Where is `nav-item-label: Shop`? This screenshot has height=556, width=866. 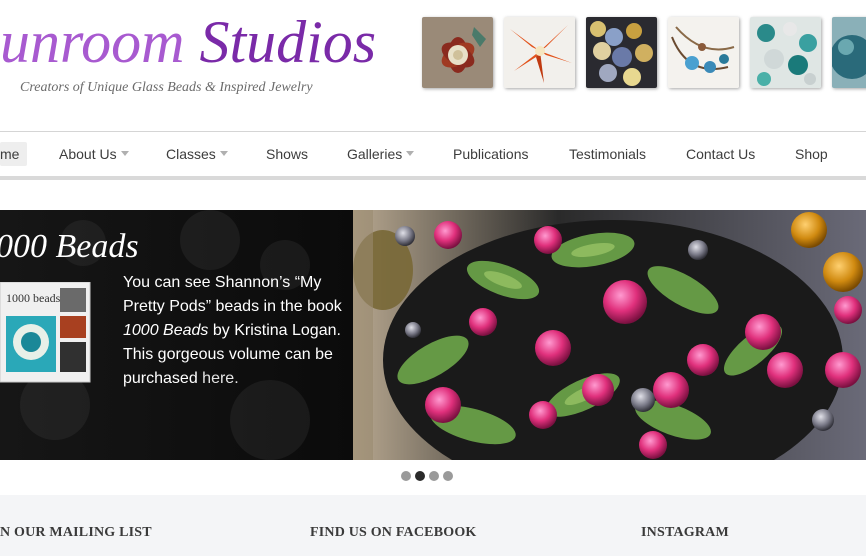
nav-item-label: Shop is located at coordinates (811, 154).